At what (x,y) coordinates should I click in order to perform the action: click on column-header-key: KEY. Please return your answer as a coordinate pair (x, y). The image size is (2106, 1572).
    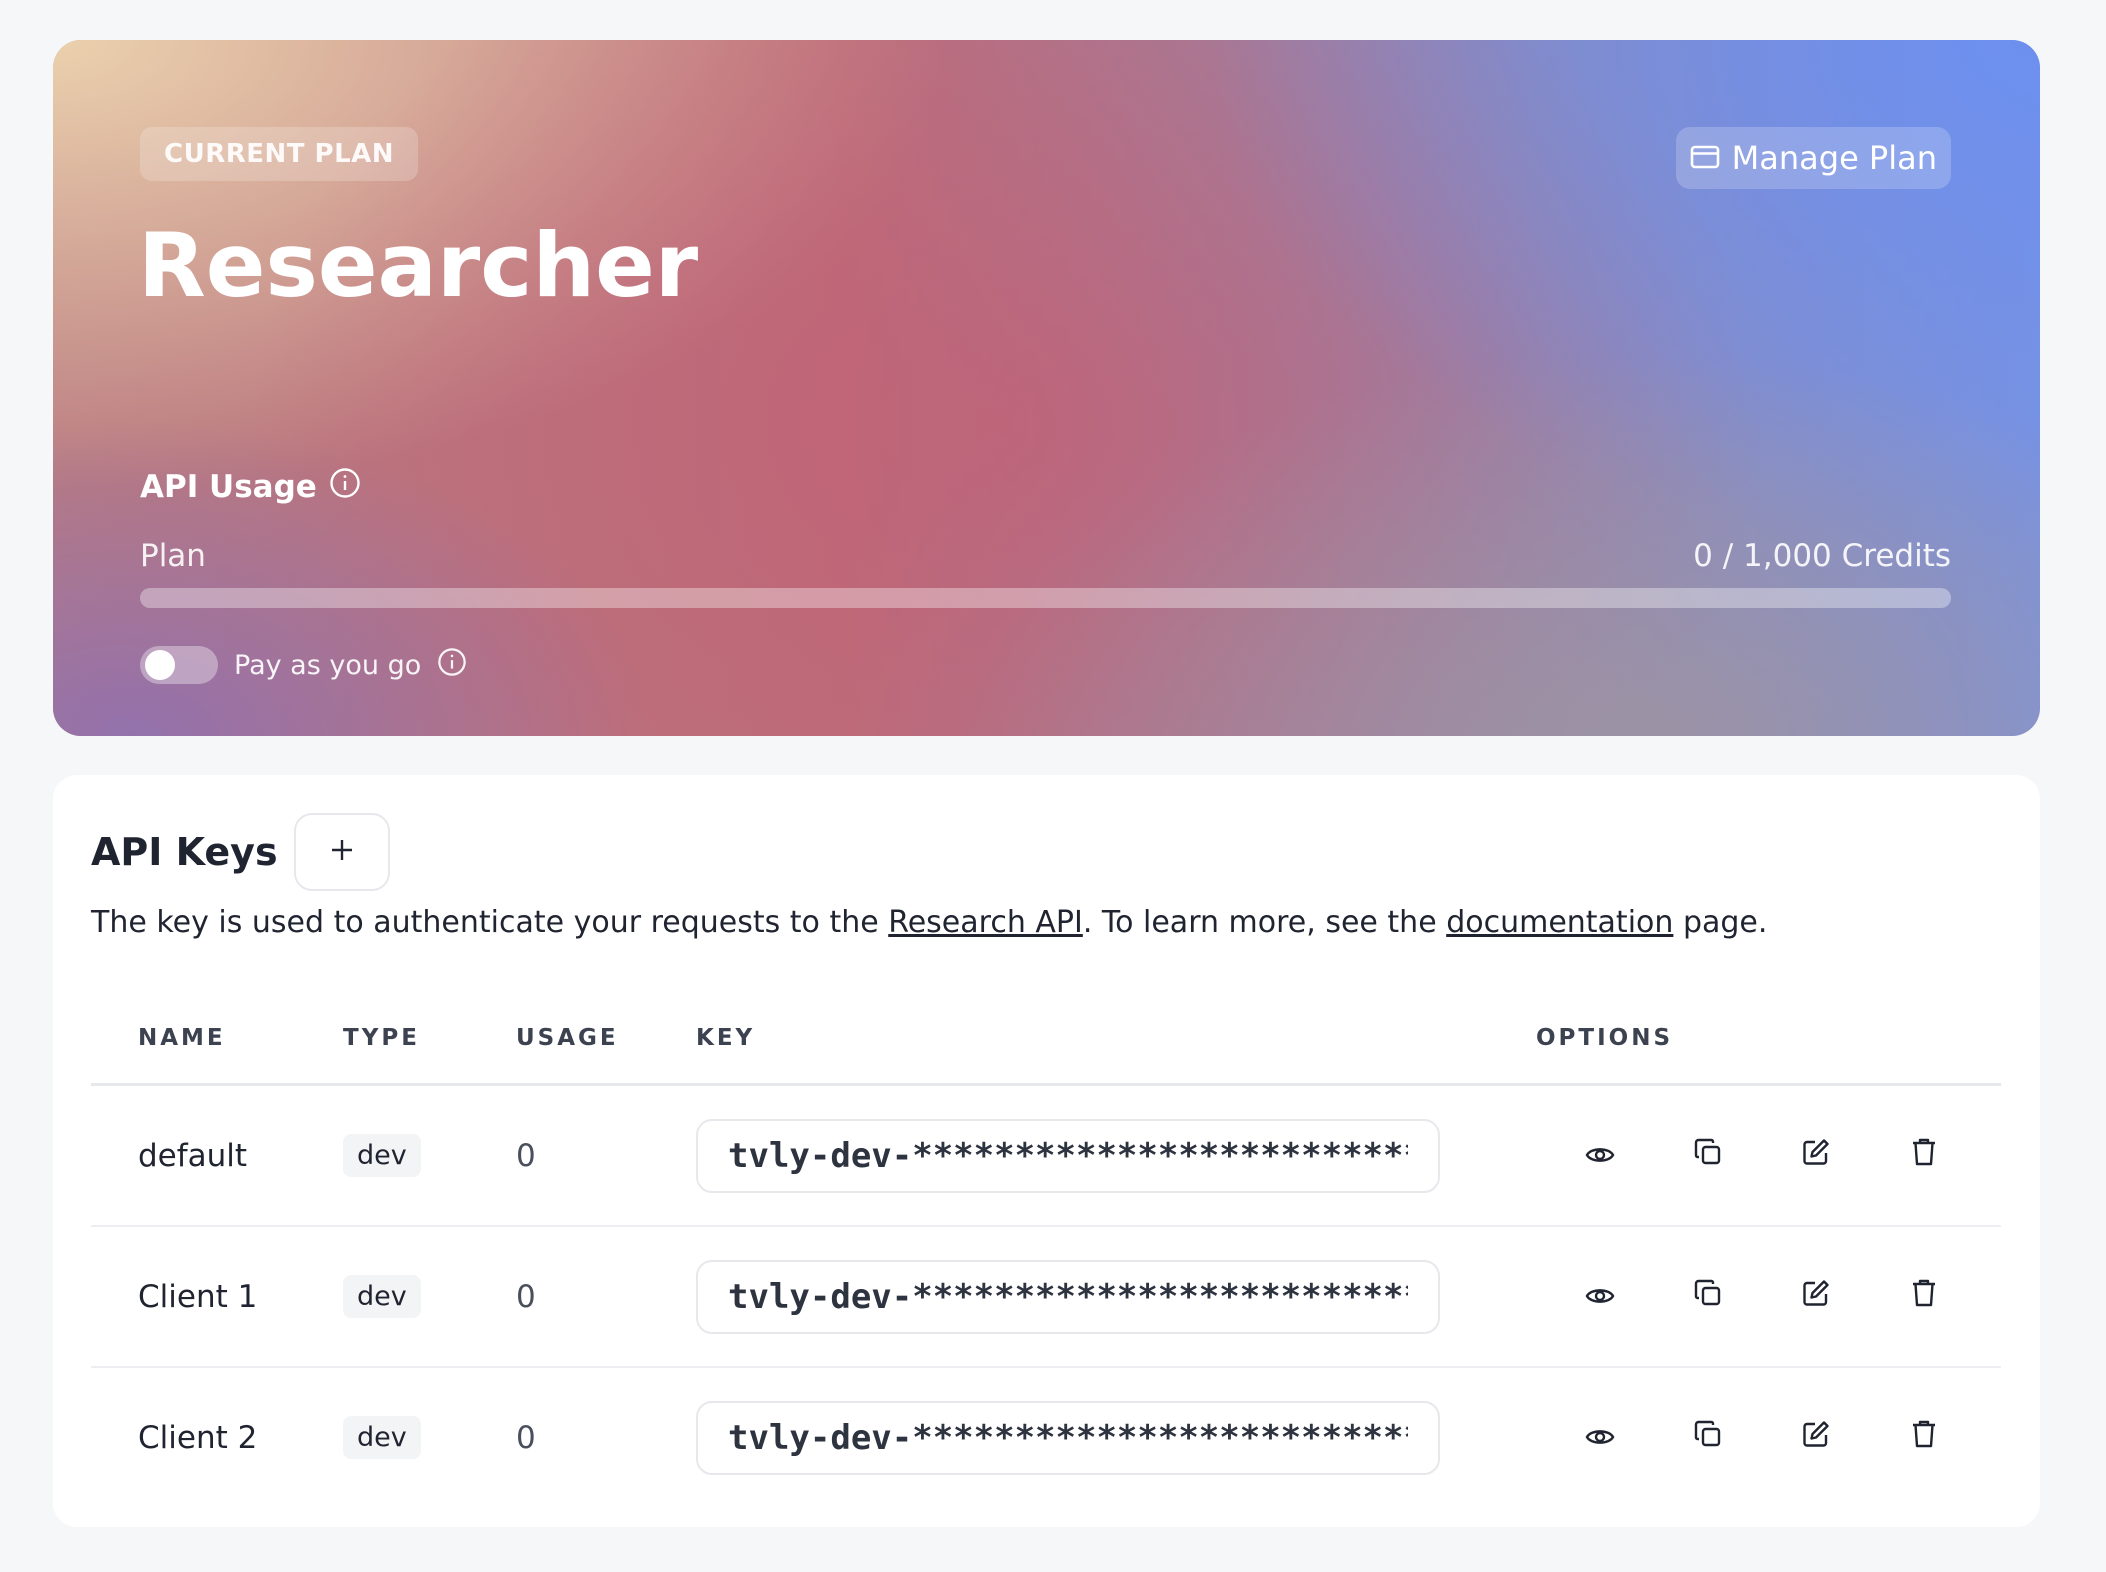
    Looking at the image, I should click on (1116, 1039).